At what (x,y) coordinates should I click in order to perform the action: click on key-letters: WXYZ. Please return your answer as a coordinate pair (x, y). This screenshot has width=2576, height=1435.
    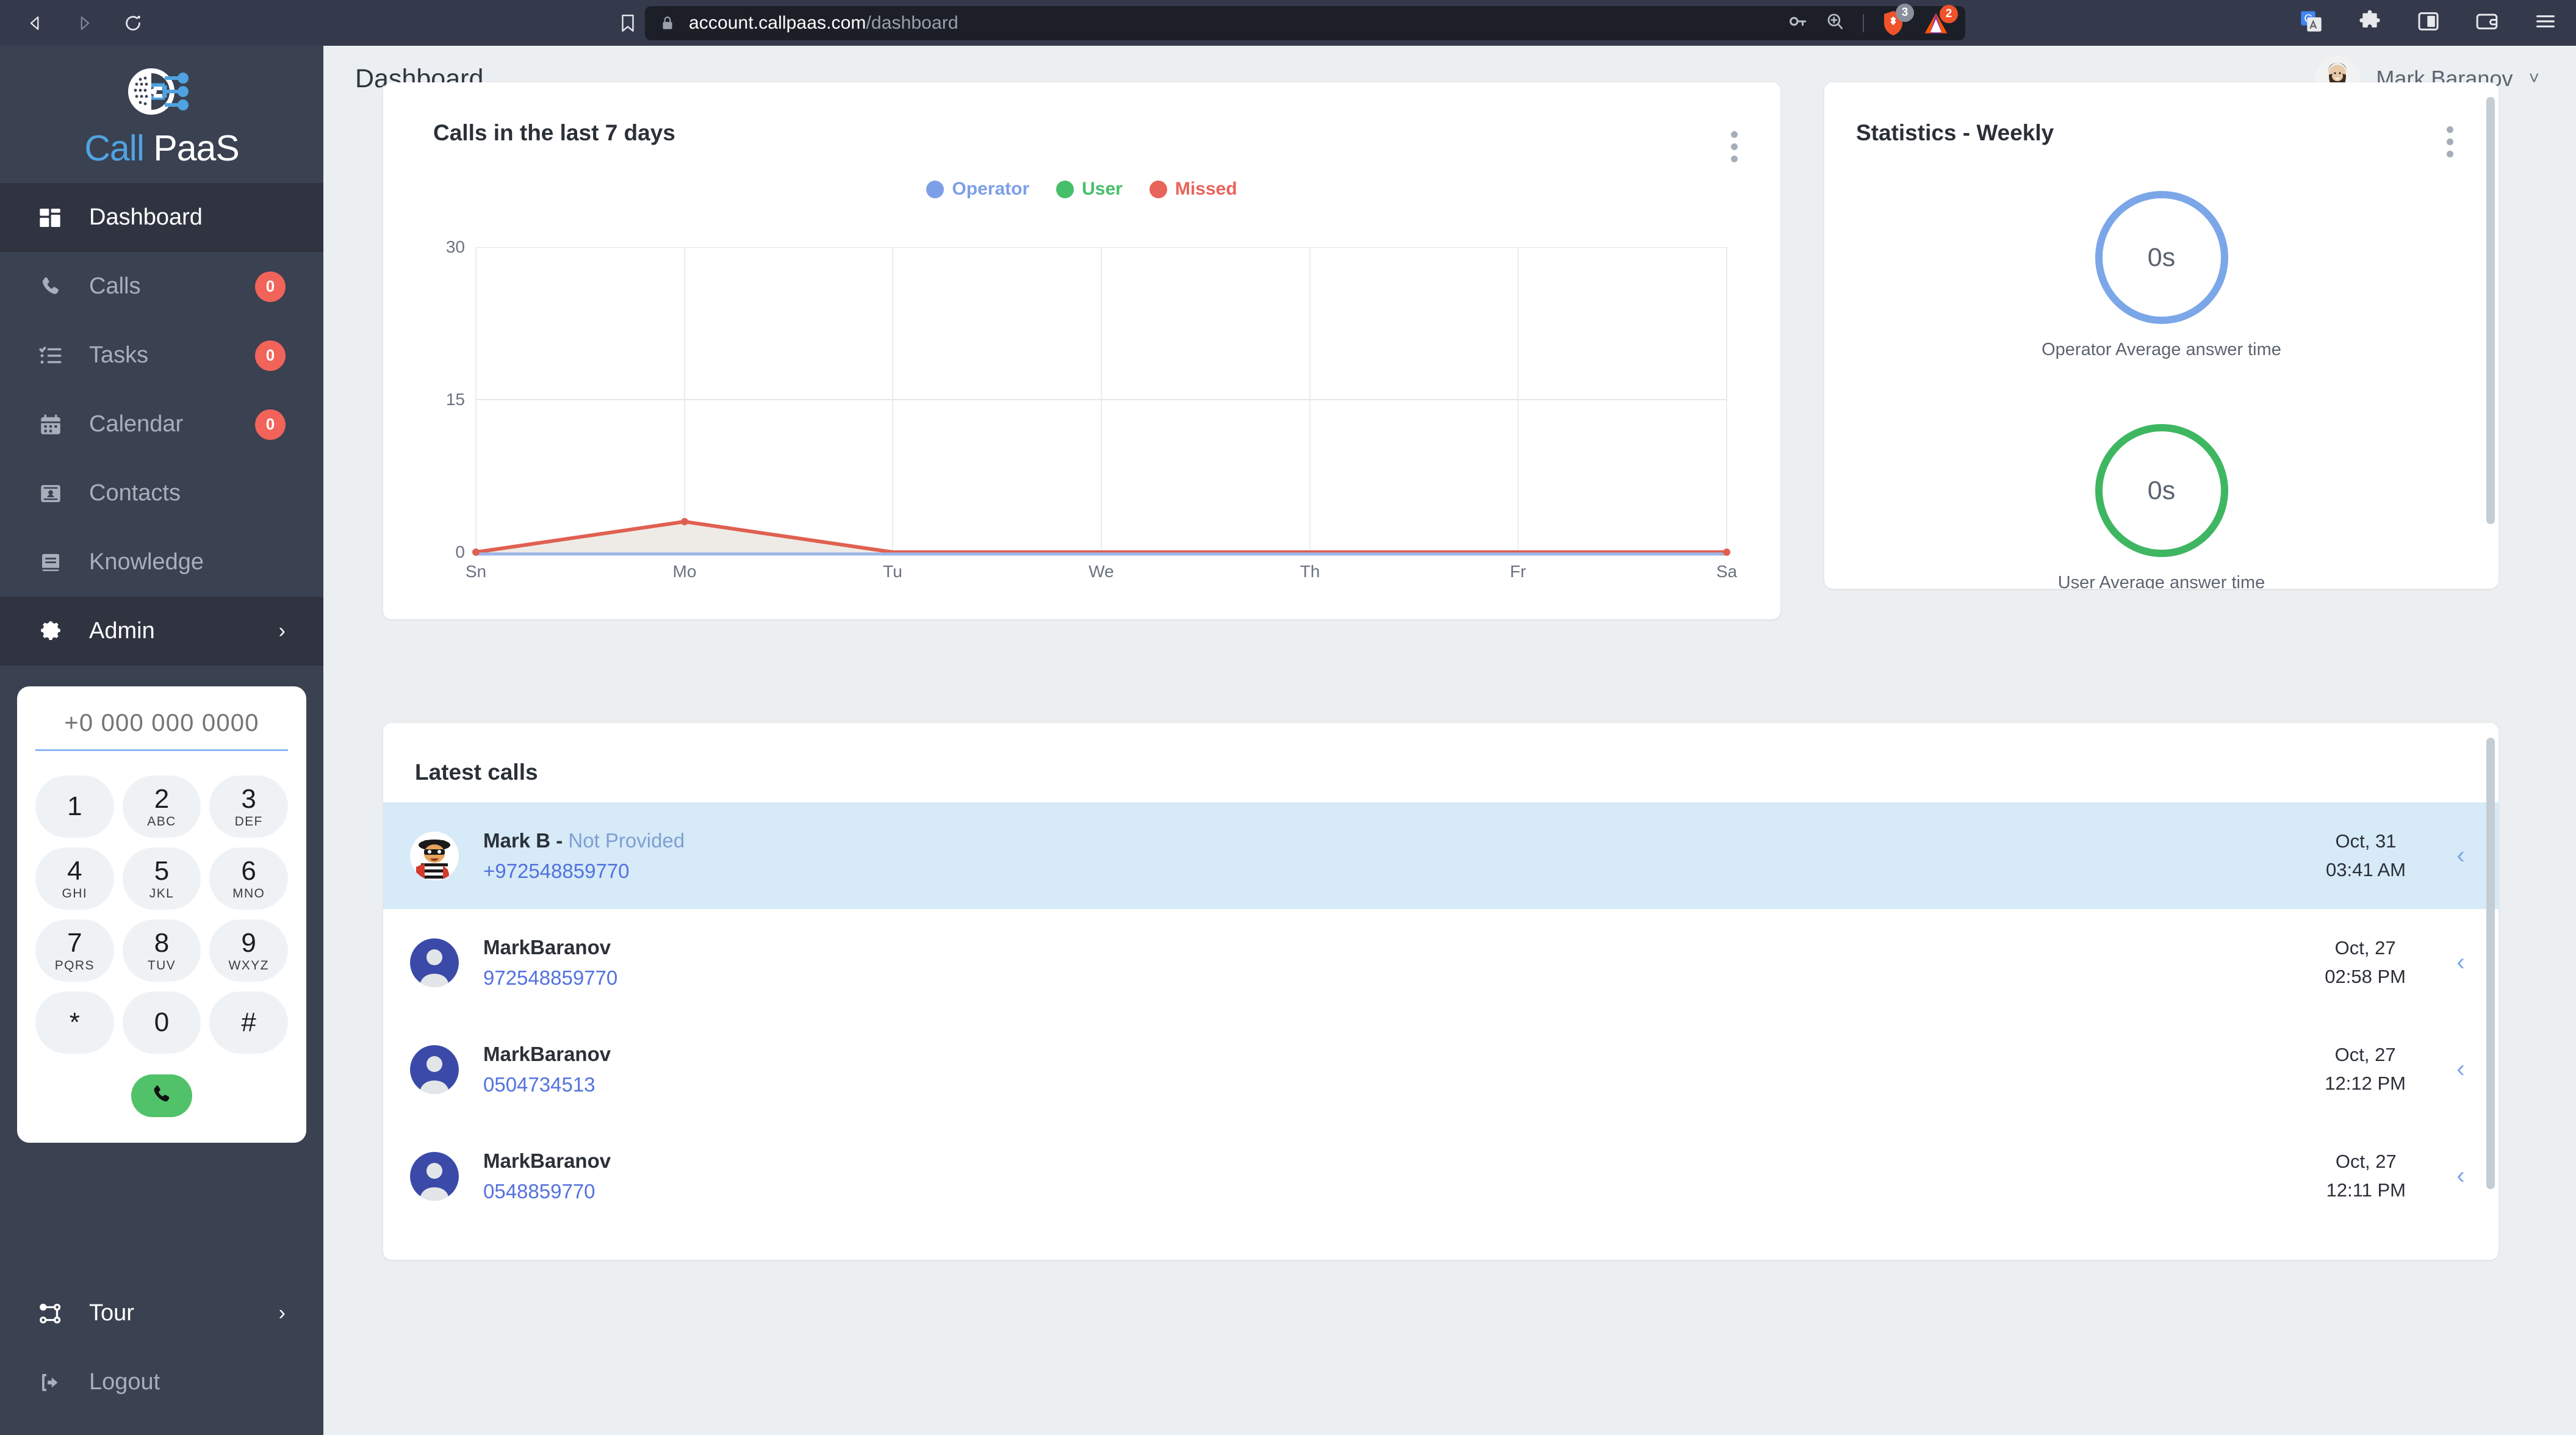
    Looking at the image, I should click on (248, 965).